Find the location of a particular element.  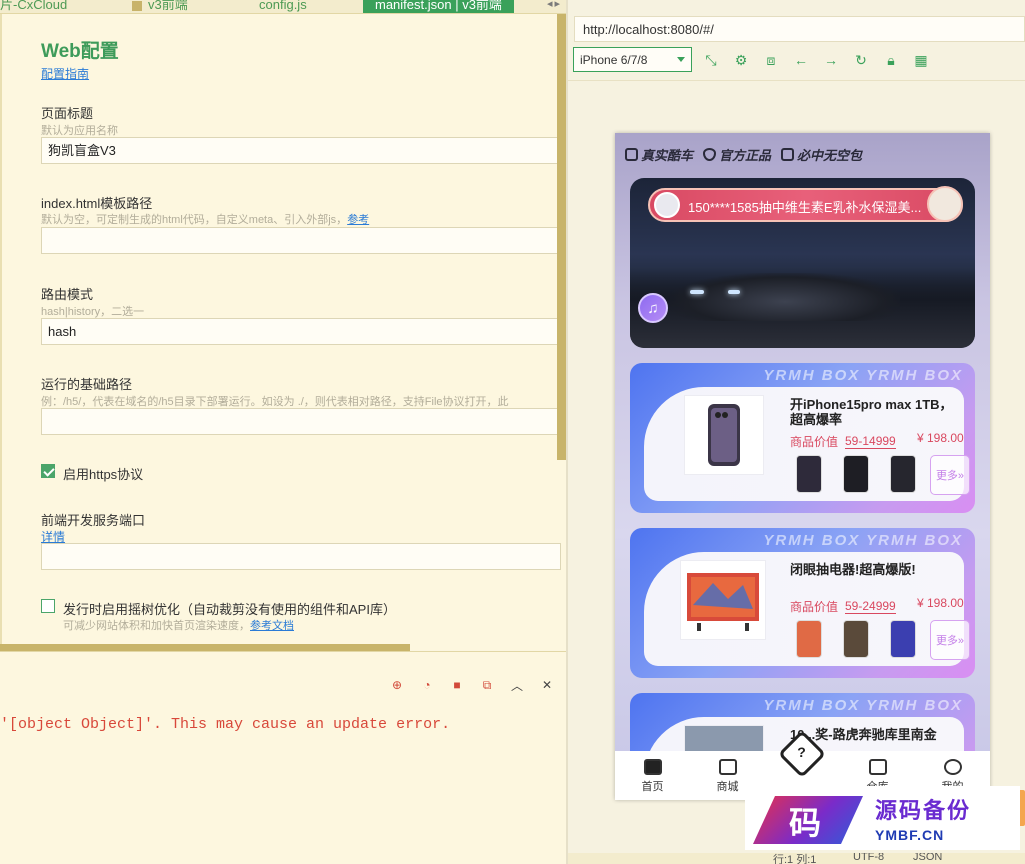

https-checkbox is located at coordinates (48, 471).